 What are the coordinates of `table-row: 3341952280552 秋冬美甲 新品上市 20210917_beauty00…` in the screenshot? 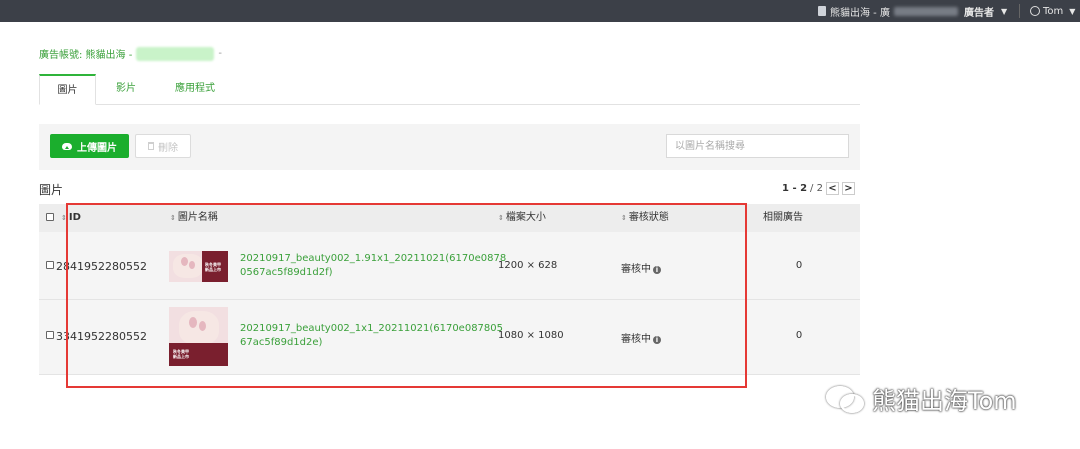 It's located at (449, 337).